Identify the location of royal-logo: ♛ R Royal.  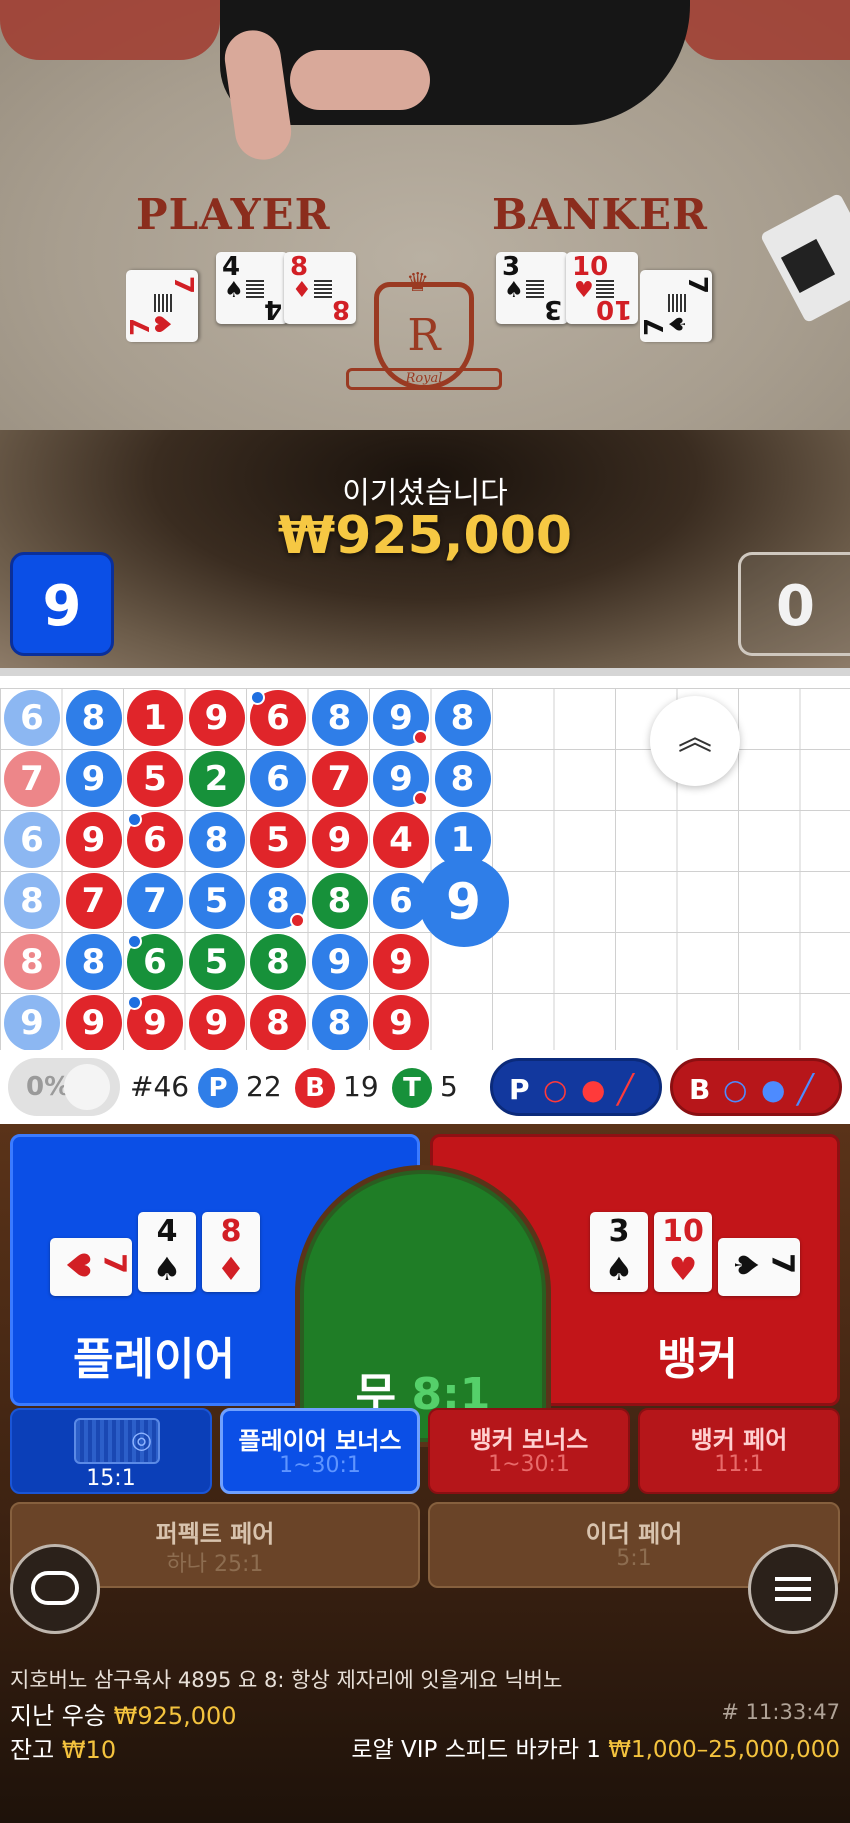
(424, 338).